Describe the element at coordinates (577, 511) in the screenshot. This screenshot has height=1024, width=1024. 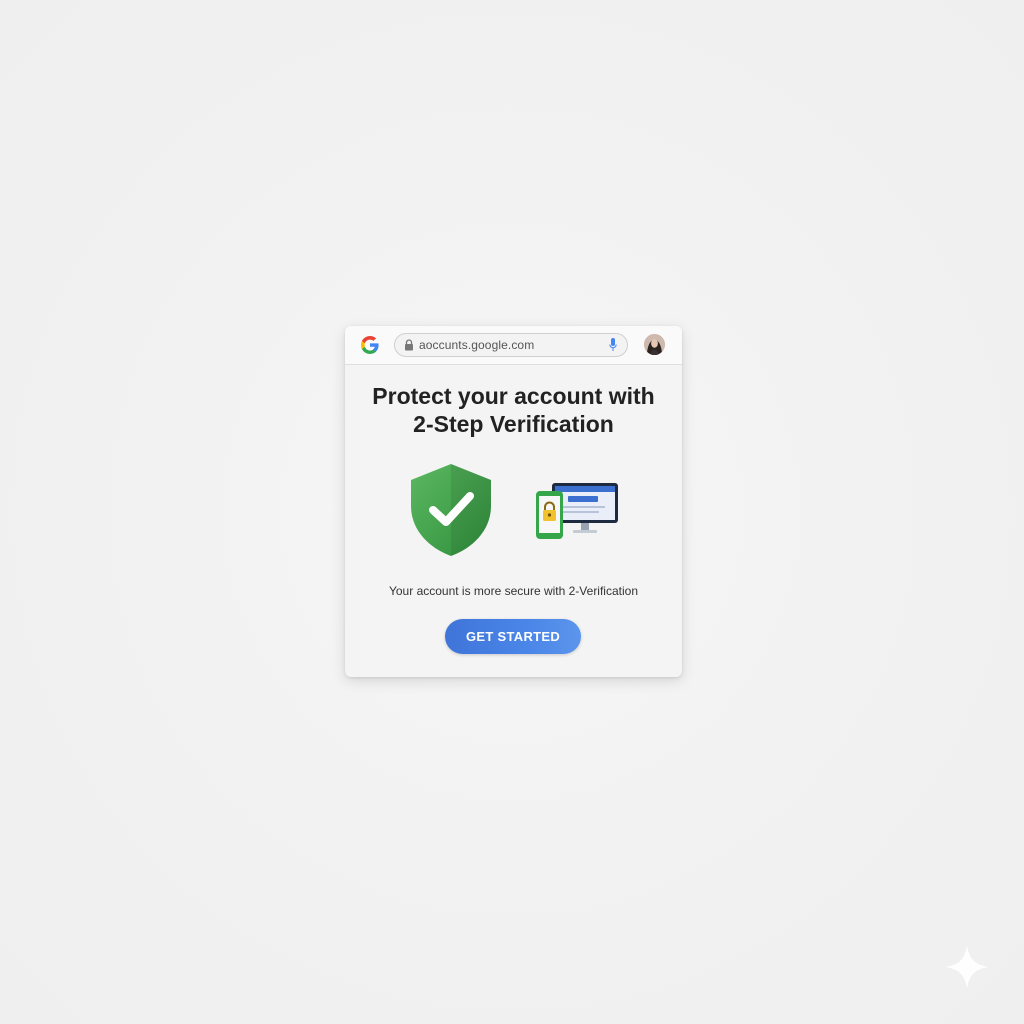
I see `phone-monitor-lock-icon` at that location.